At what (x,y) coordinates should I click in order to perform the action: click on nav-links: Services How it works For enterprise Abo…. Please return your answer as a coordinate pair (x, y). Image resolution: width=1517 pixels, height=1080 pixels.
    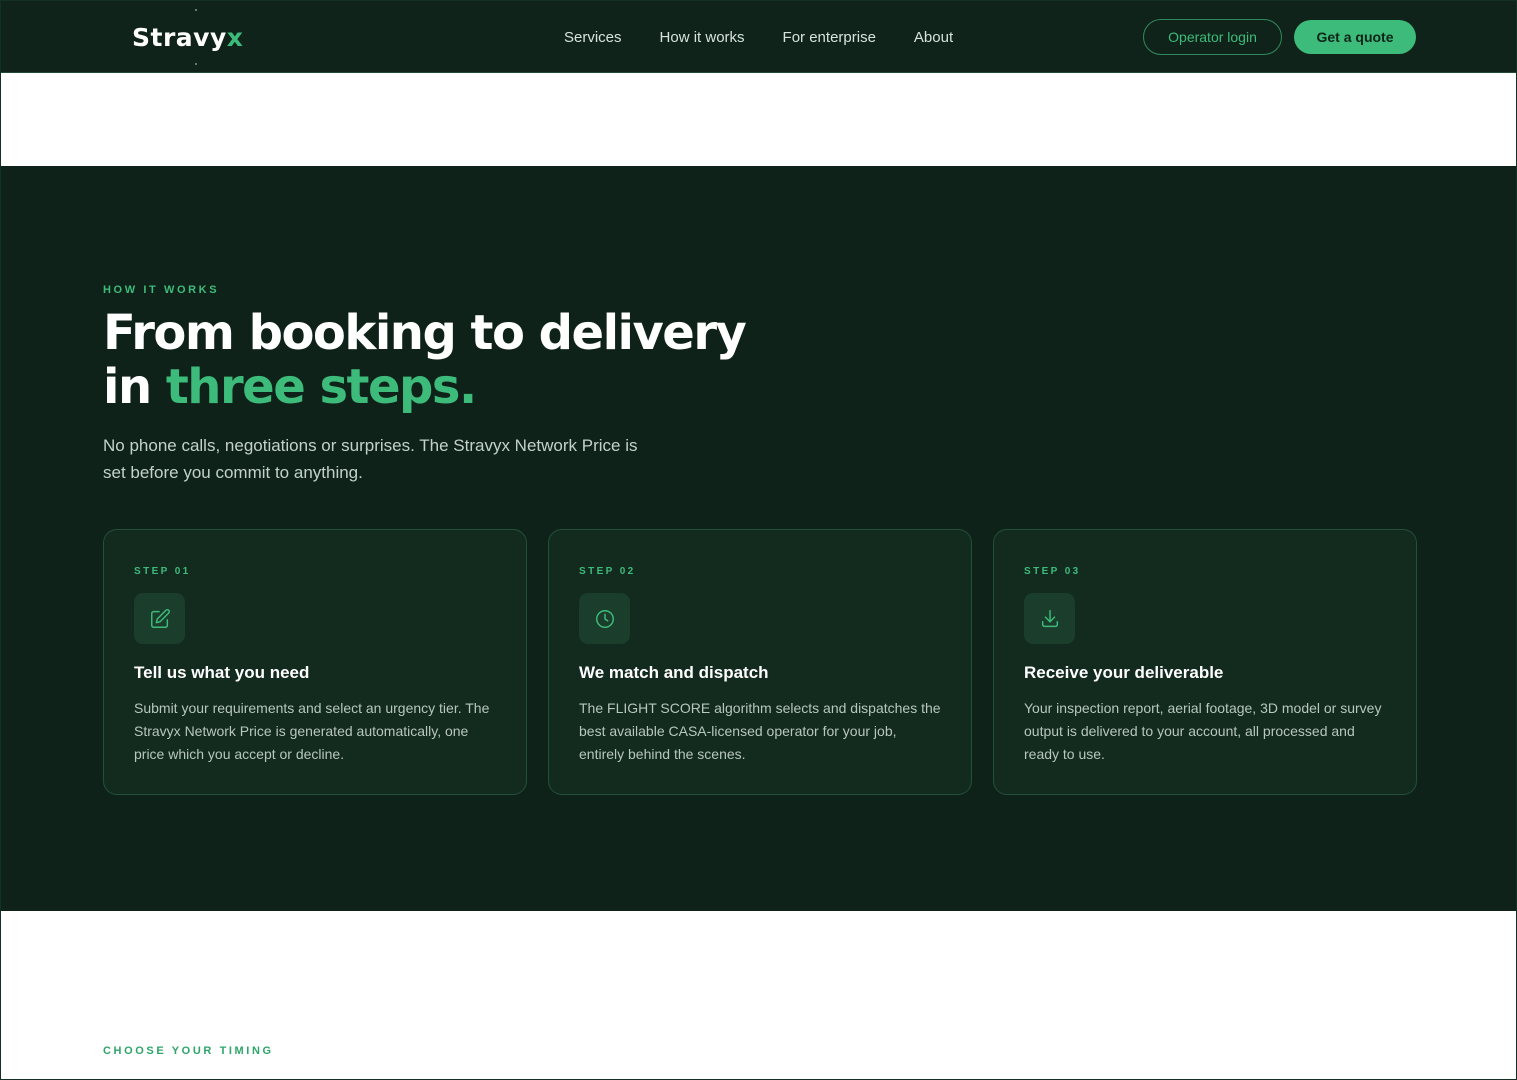
    Looking at the image, I should click on (758, 37).